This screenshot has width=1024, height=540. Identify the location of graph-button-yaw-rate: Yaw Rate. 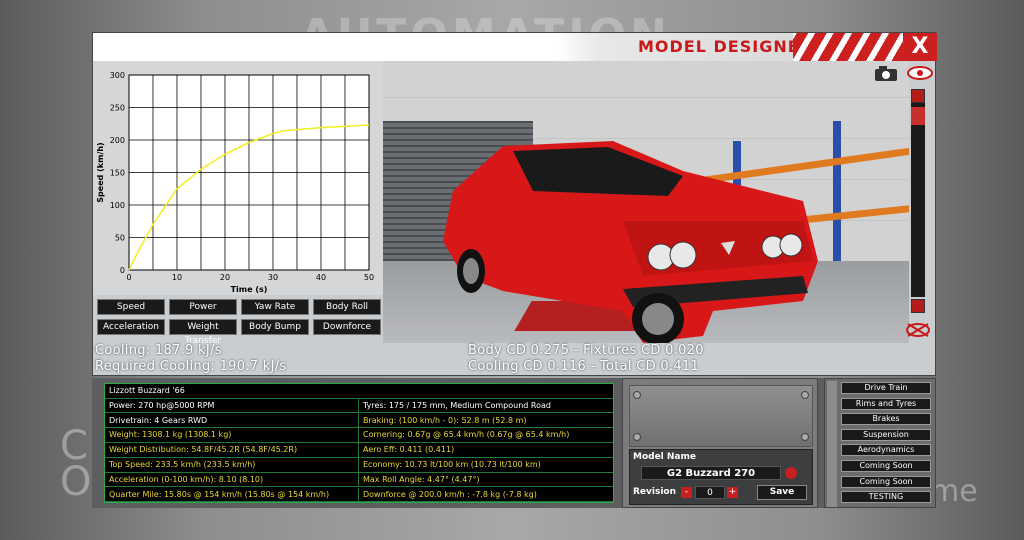
(275, 307).